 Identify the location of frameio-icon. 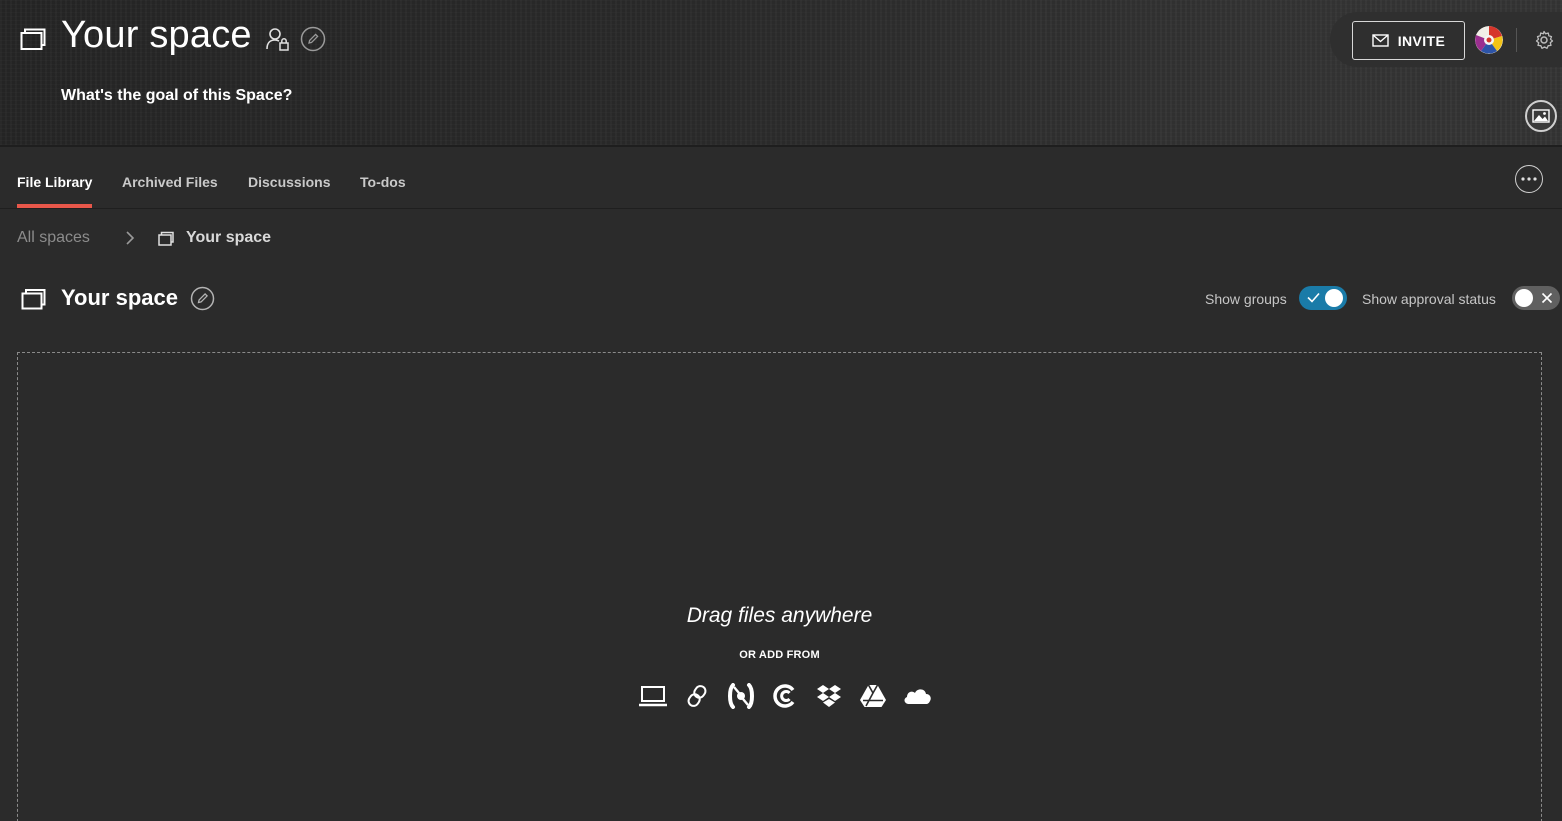
(741, 696).